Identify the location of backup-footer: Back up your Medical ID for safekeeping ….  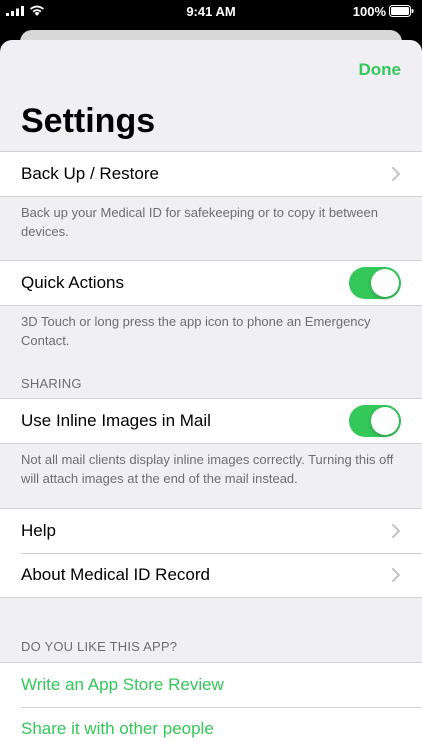
(199, 222).